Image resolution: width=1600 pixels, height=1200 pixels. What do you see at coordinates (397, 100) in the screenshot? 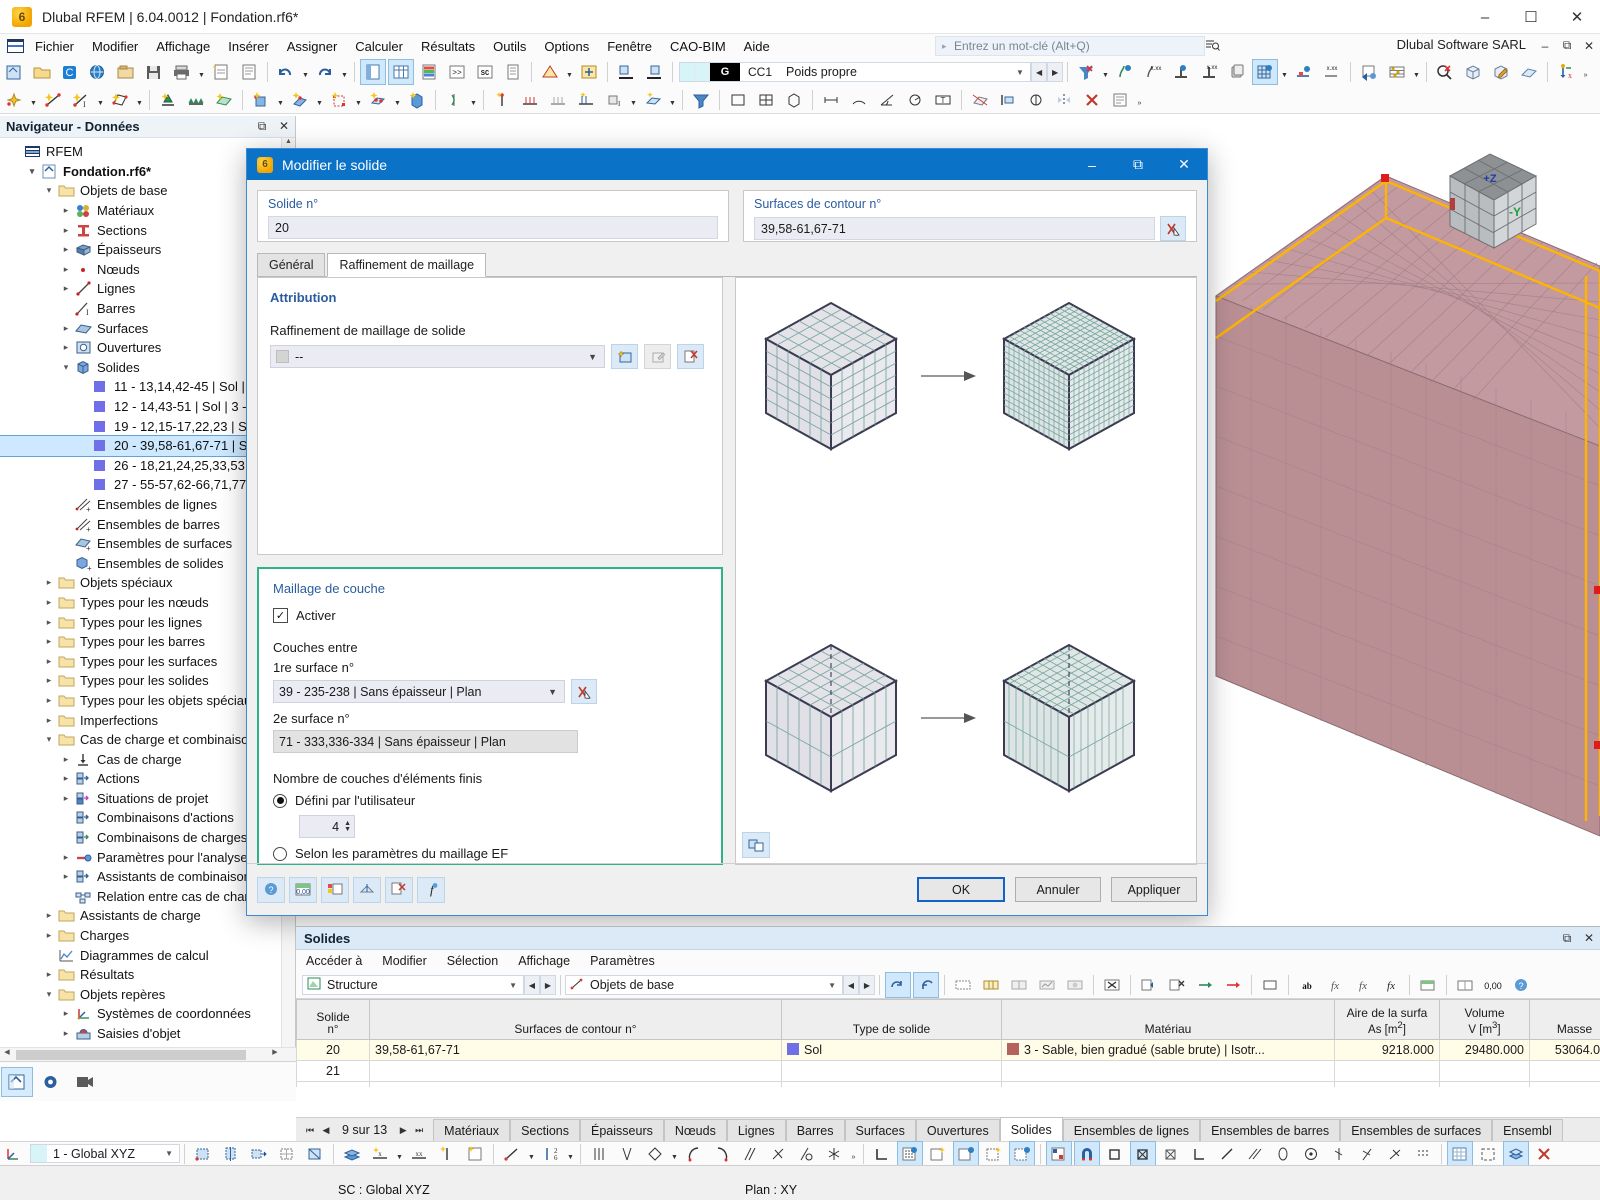
I see `free-load-dropdown-arrow: ▼` at bounding box center [397, 100].